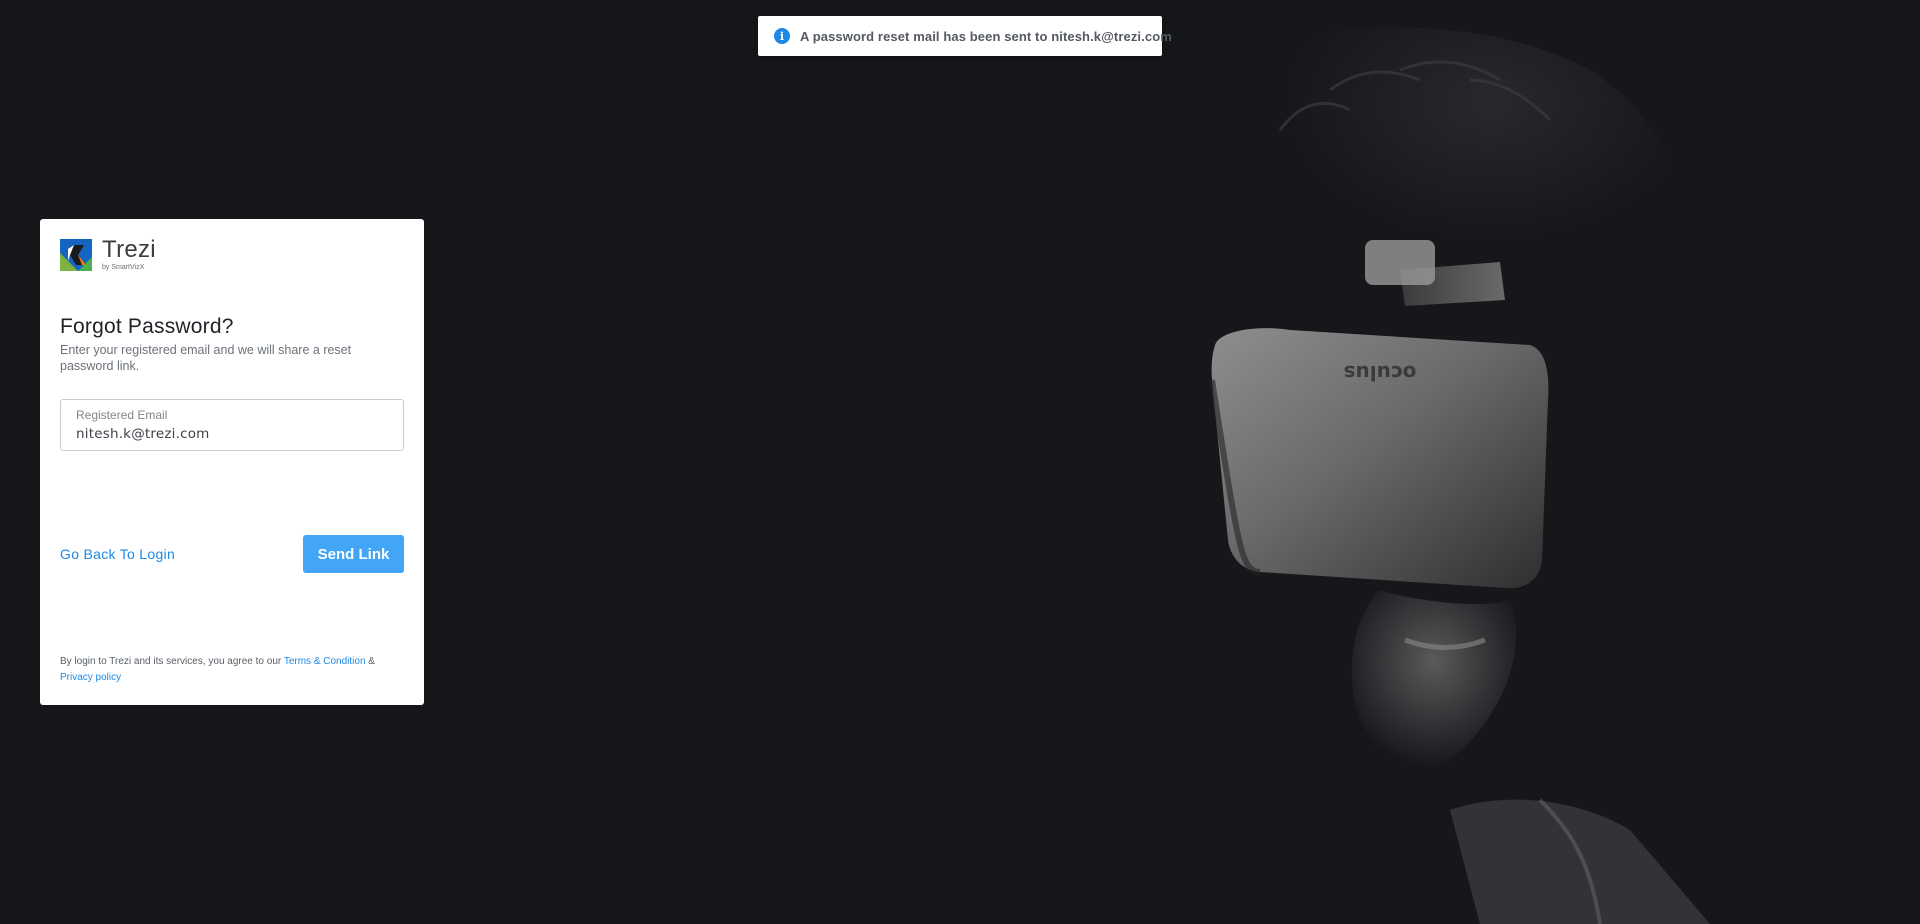 Image resolution: width=1920 pixels, height=924 pixels. What do you see at coordinates (782, 36) in the screenshot?
I see `info-icon: i` at bounding box center [782, 36].